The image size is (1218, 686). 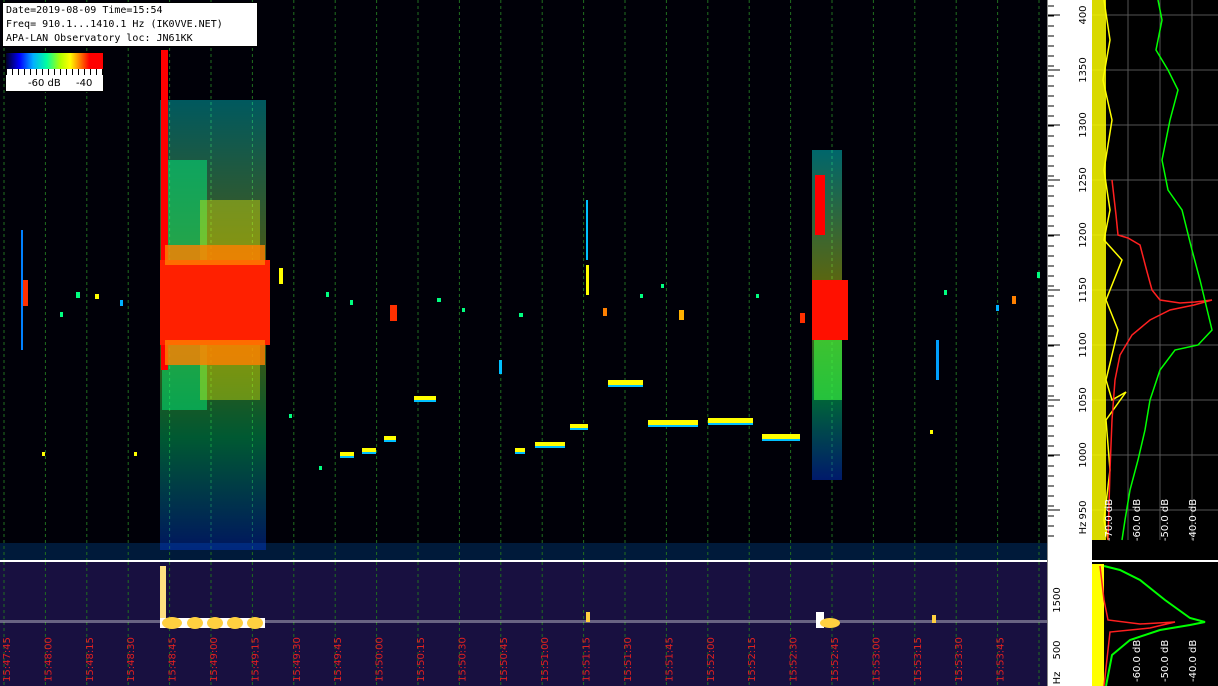 I want to click on time-label: 15:47:45, so click(x=7, y=659).